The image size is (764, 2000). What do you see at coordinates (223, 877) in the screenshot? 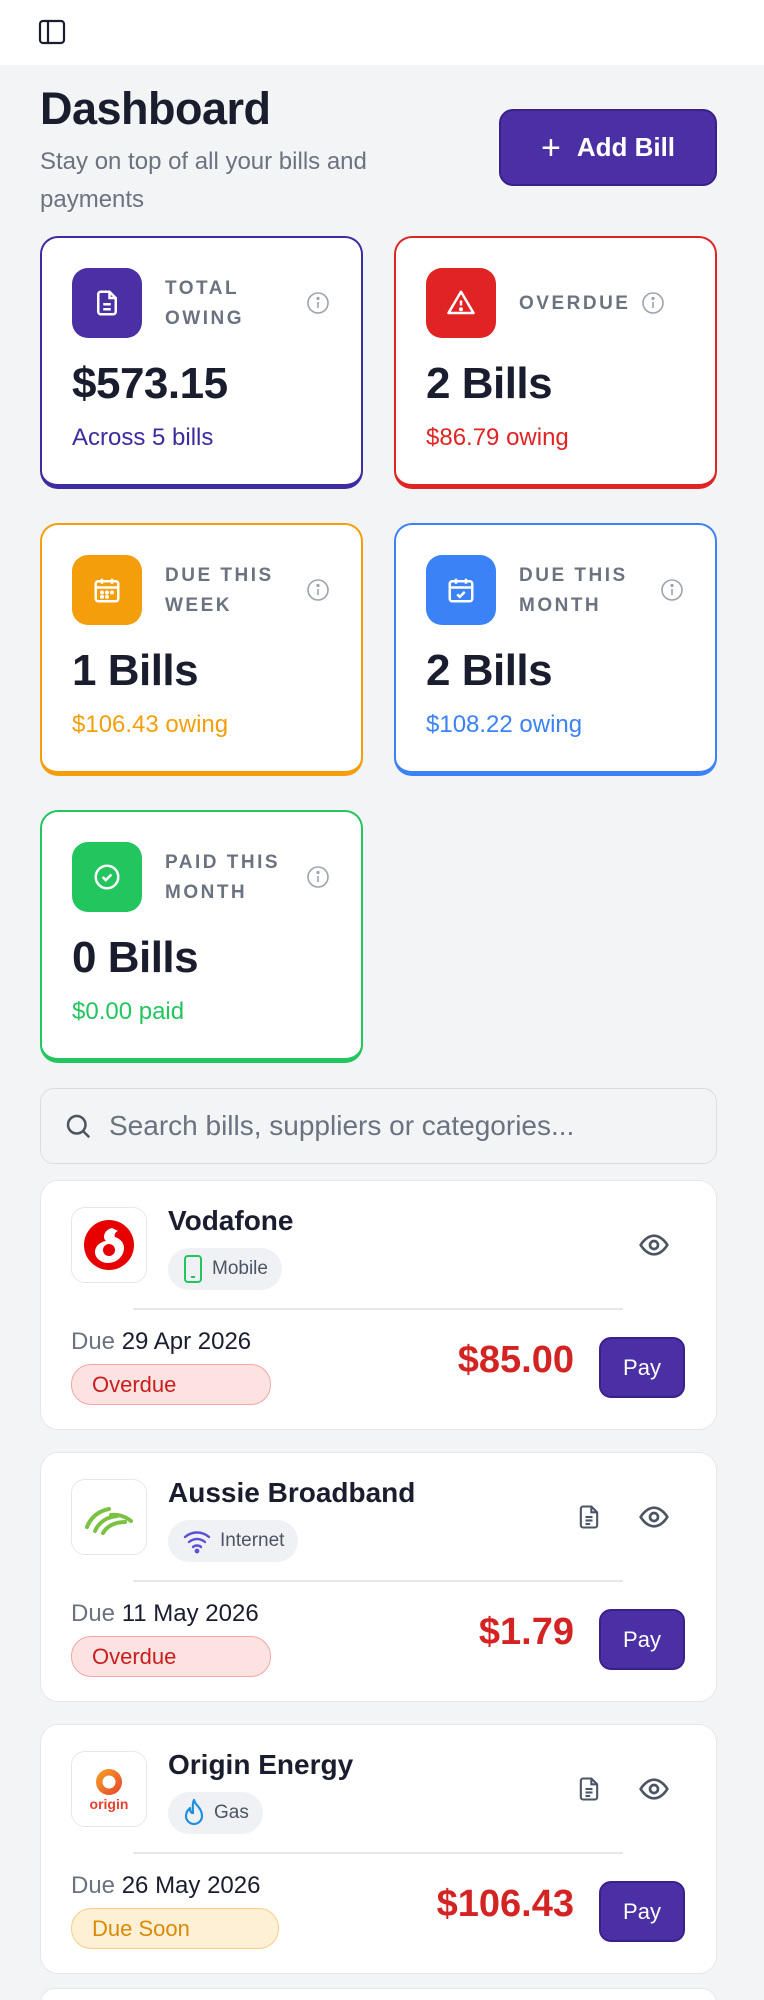
I see `stat-label: PAID THIS MONTH` at bounding box center [223, 877].